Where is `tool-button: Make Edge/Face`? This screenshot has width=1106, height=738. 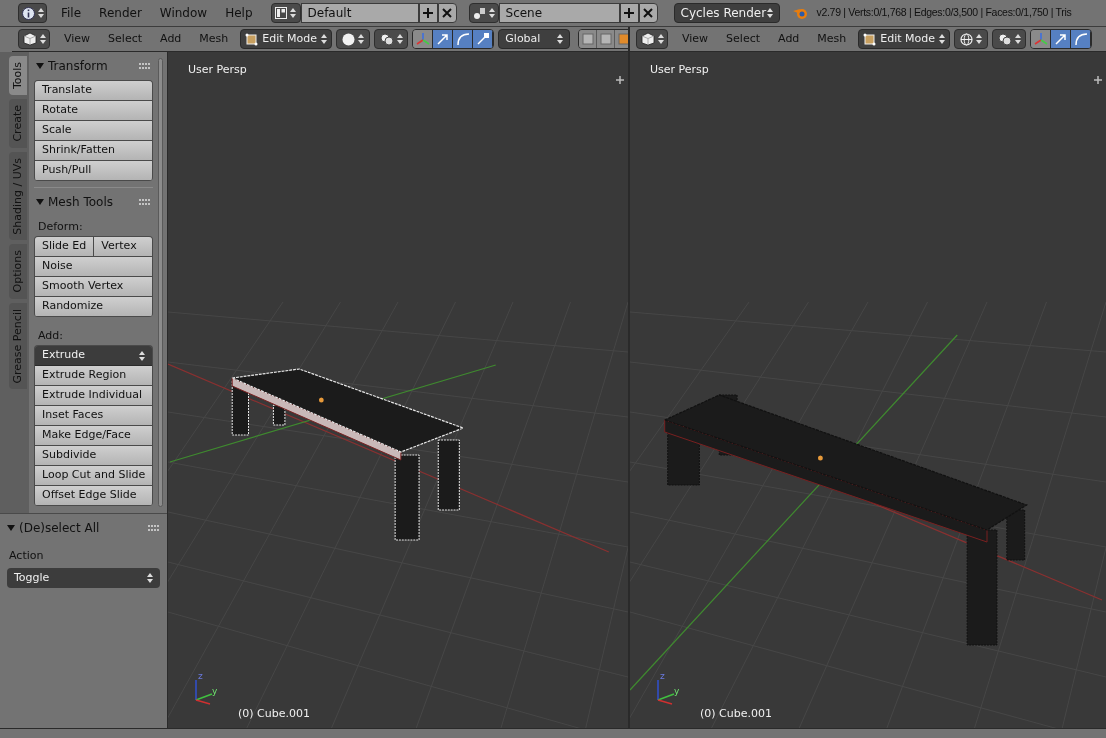
tool-button: Make Edge/Face is located at coordinates (94, 436).